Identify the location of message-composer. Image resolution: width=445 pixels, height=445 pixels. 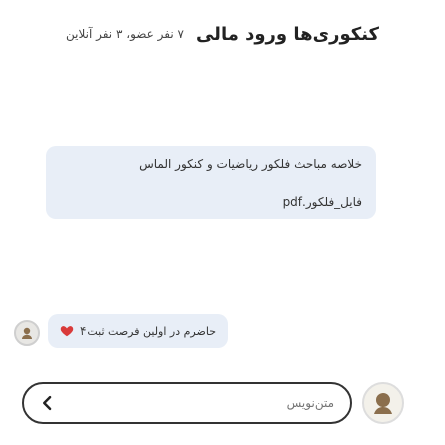
(187, 403).